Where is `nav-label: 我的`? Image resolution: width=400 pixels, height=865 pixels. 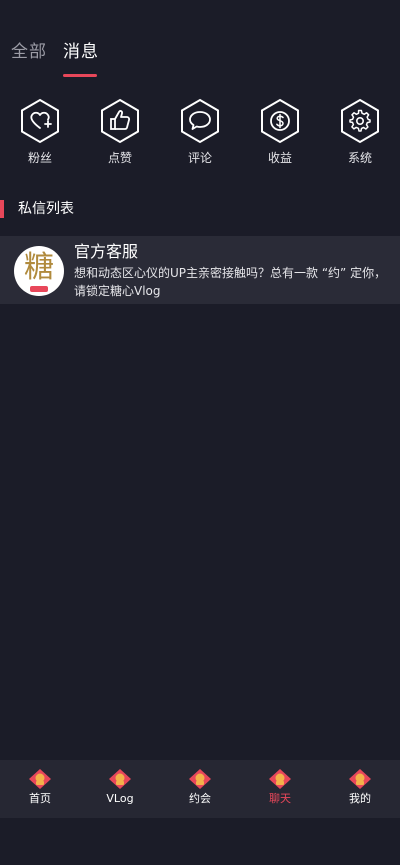
nav-label: 我的 is located at coordinates (360, 798).